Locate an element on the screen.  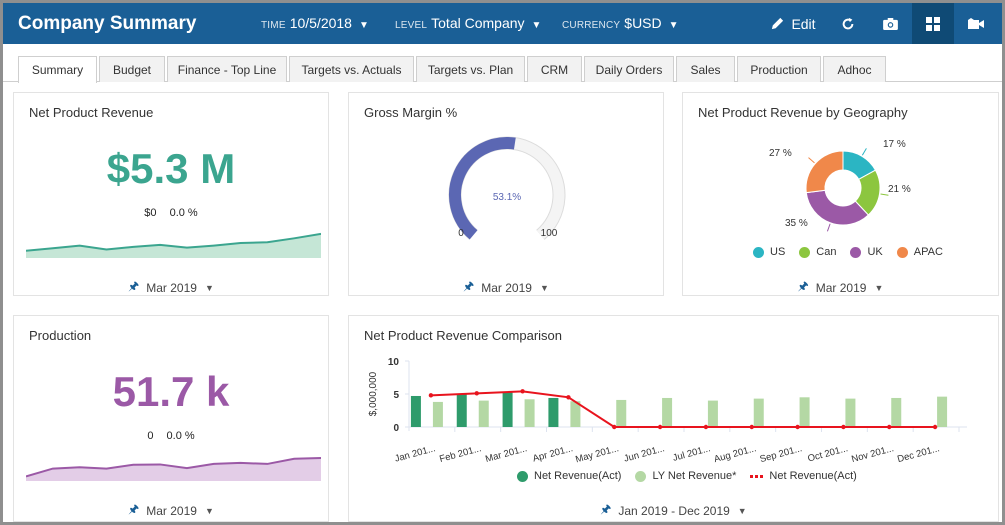
y-axis-label: $,000,000 is located at coordinates (373, 393).